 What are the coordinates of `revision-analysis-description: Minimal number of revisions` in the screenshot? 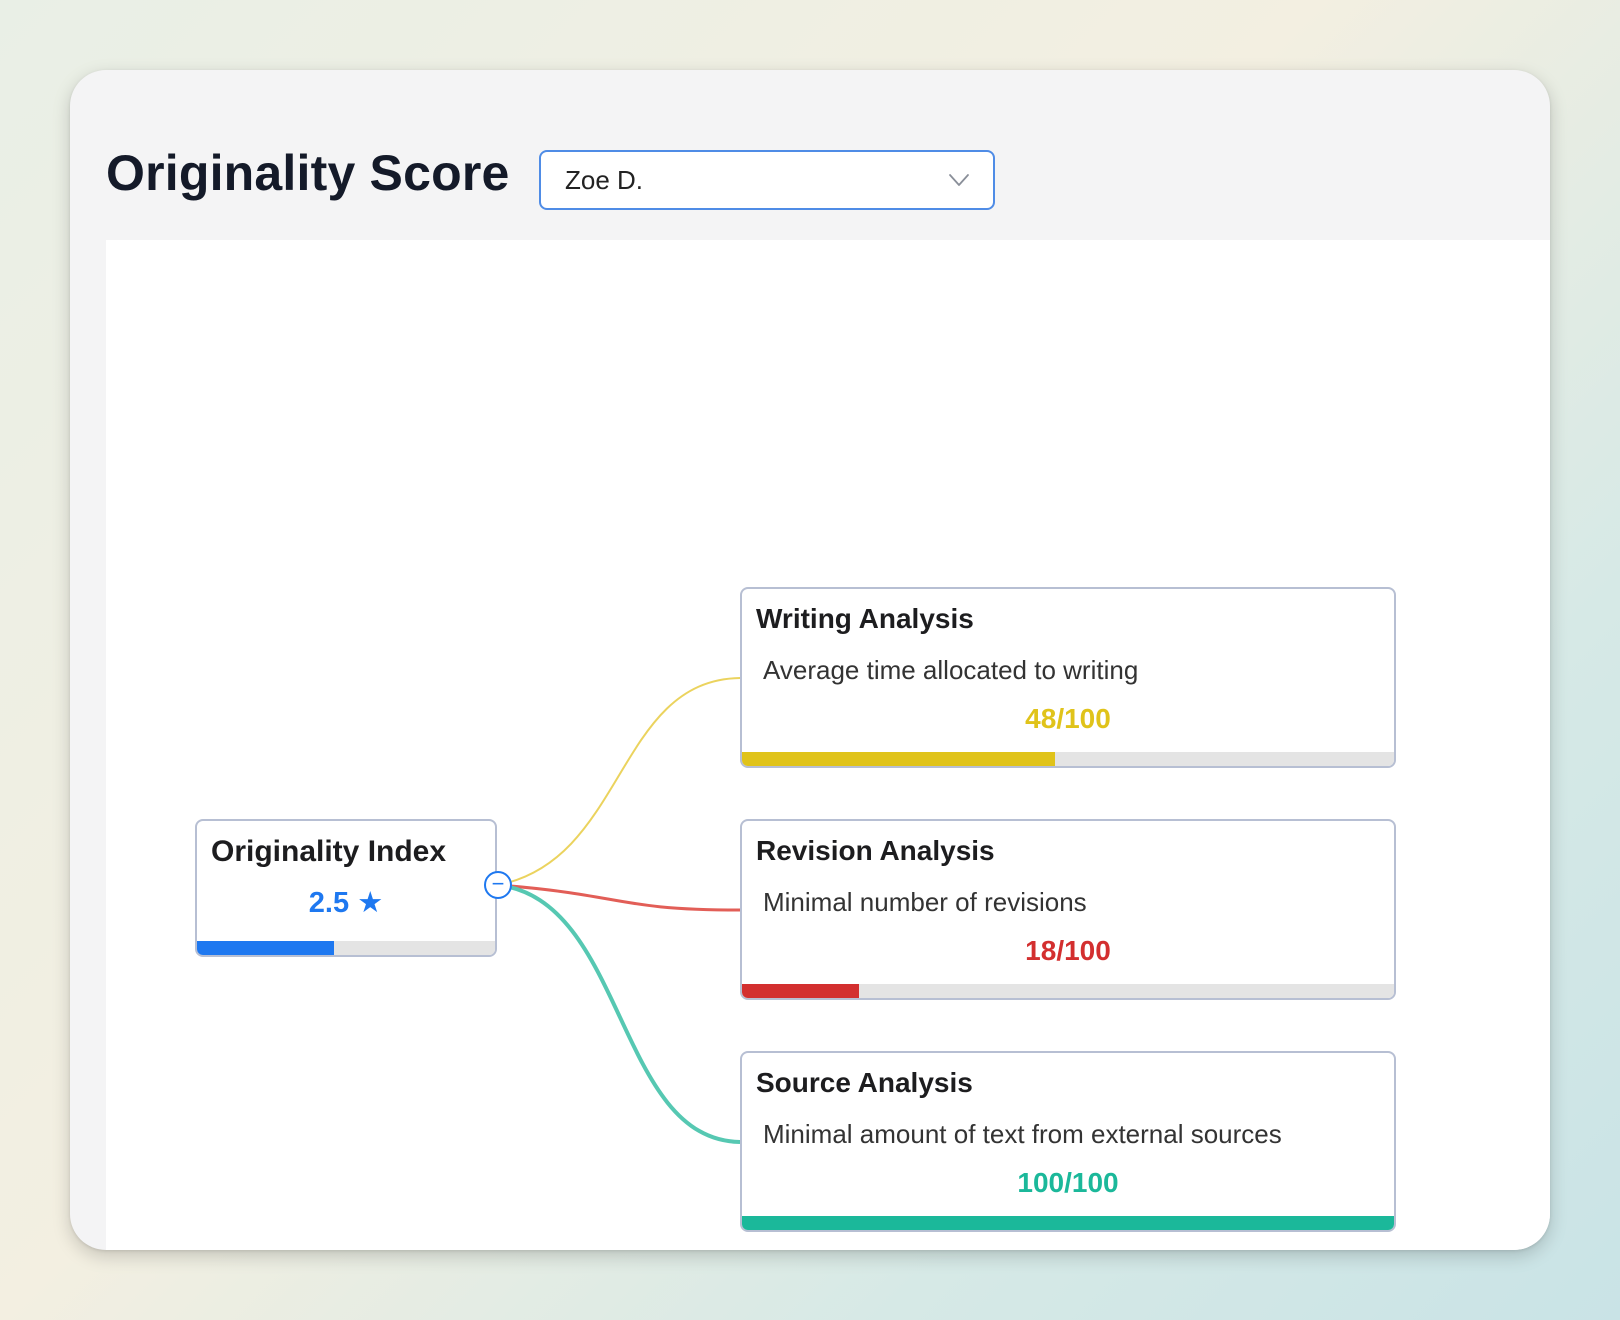 It's located at (925, 902).